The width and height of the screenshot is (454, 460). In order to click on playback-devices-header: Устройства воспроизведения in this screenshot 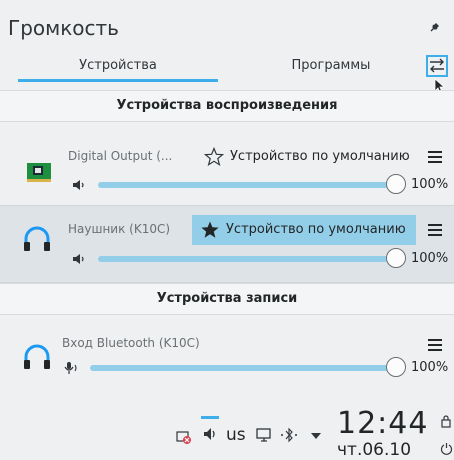, I will do `click(227, 106)`.